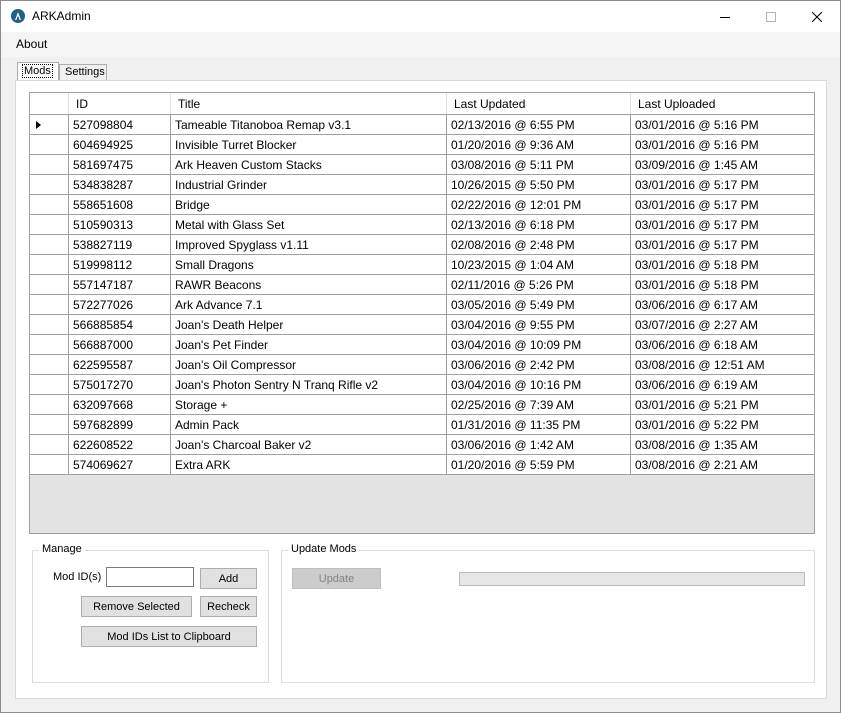  What do you see at coordinates (309, 304) in the screenshot?
I see `cell-title: Ark Advance 7.1` at bounding box center [309, 304].